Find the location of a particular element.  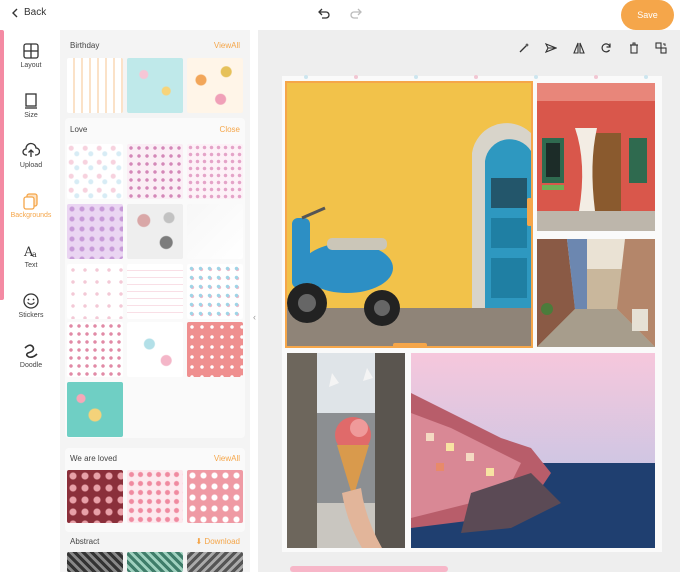

board-pattern-dots is located at coordinates (476, 77).